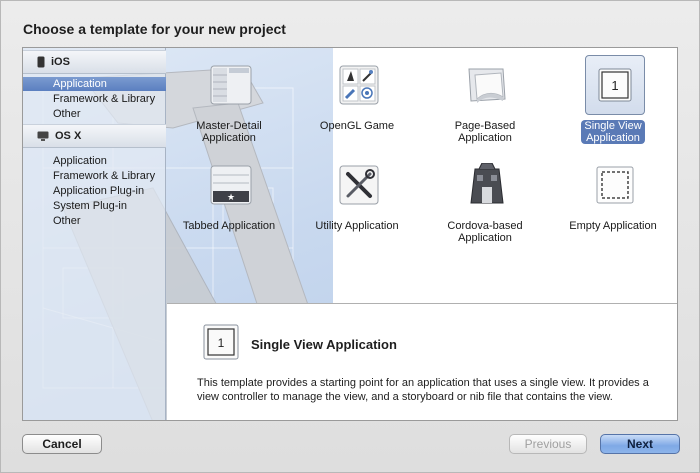 The image size is (700, 473). What do you see at coordinates (485, 126) in the screenshot?
I see `template-label-line1: Page-Based` at bounding box center [485, 126].